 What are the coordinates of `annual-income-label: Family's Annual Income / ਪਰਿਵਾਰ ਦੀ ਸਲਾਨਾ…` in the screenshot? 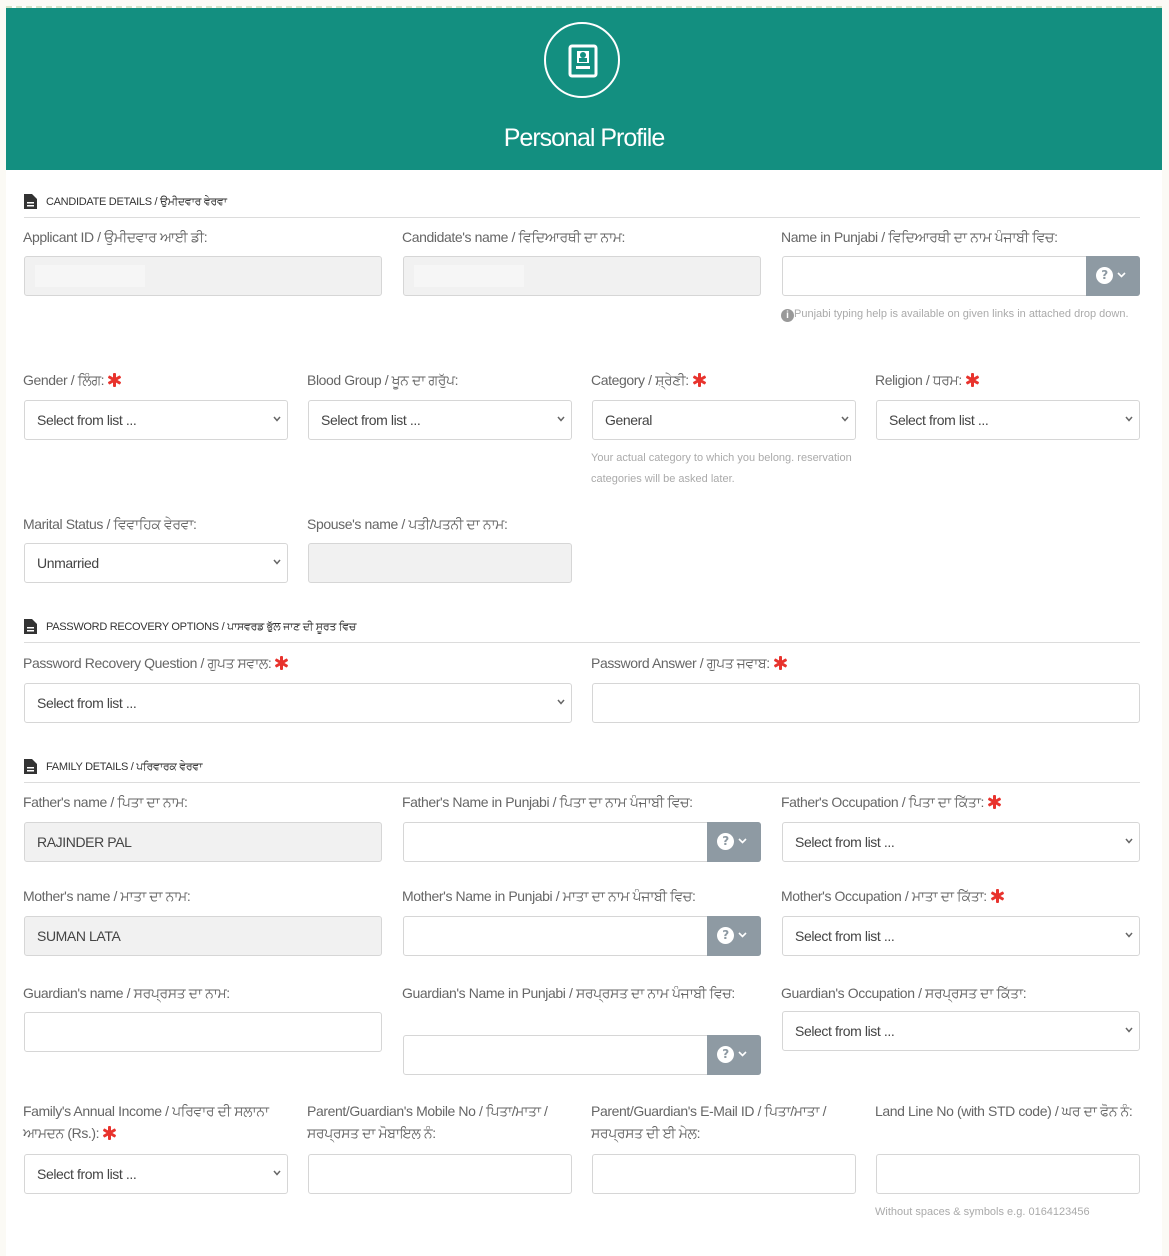 It's located at (146, 1122).